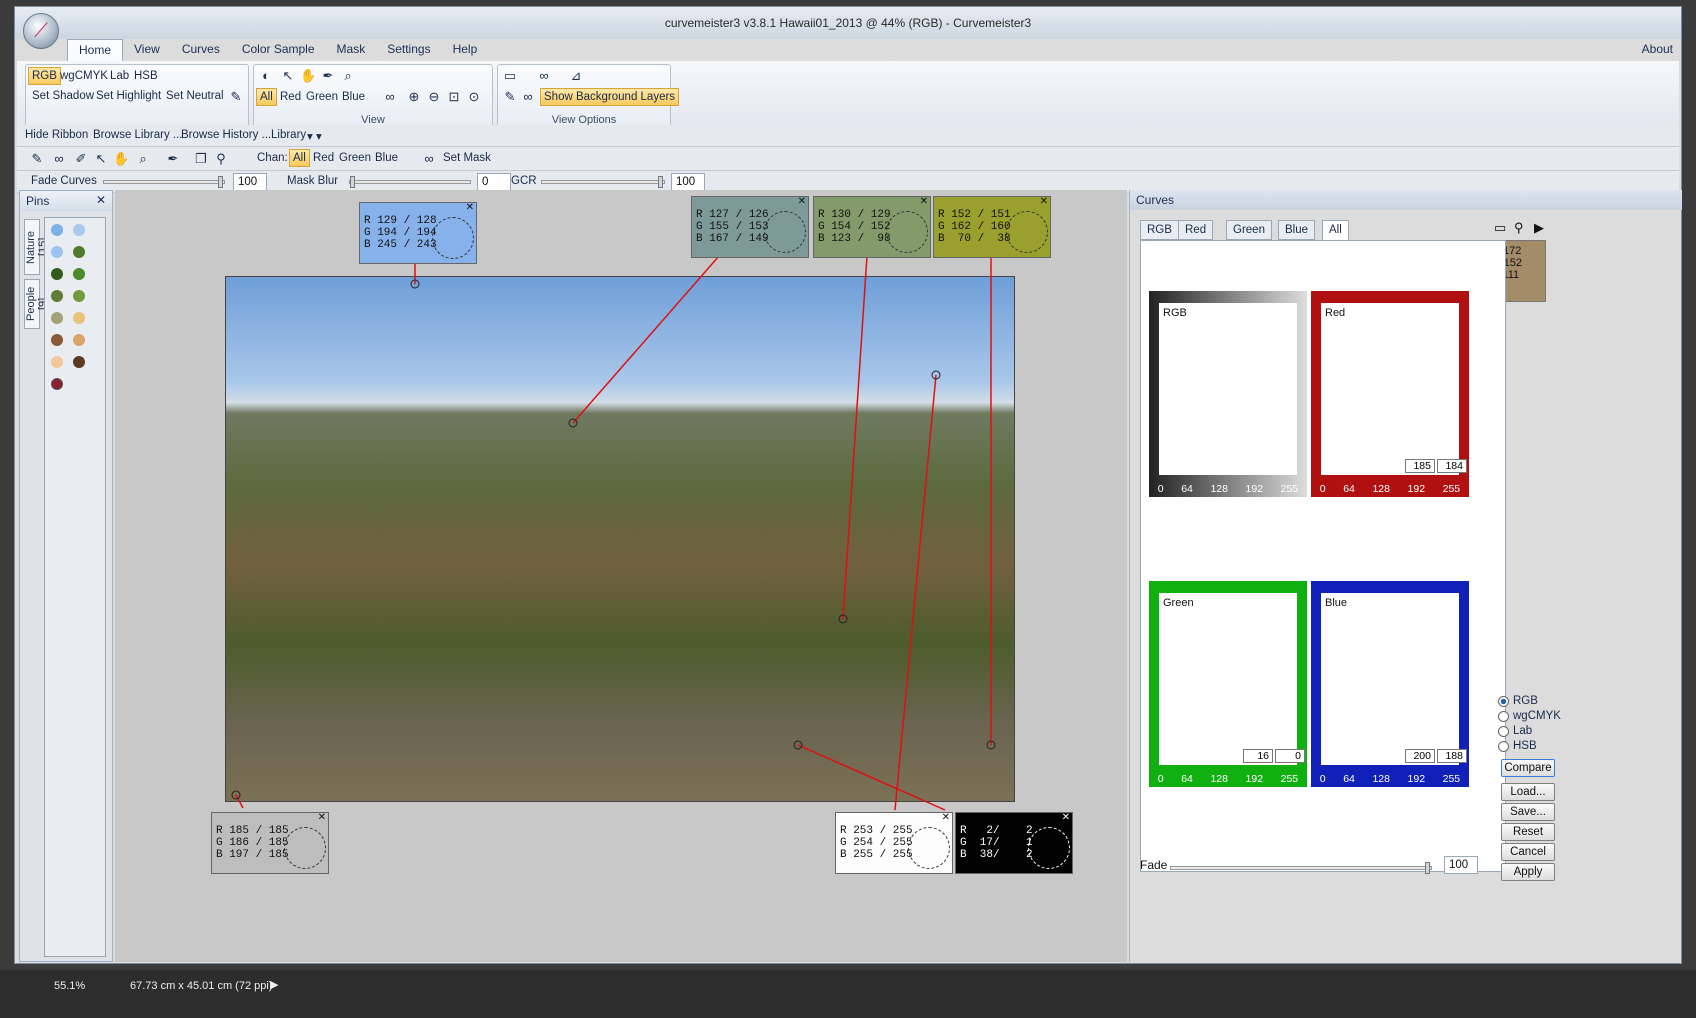 The image size is (1696, 1018). Describe the element at coordinates (79, 340) in the screenshot. I see `pin-tan-icon` at that location.